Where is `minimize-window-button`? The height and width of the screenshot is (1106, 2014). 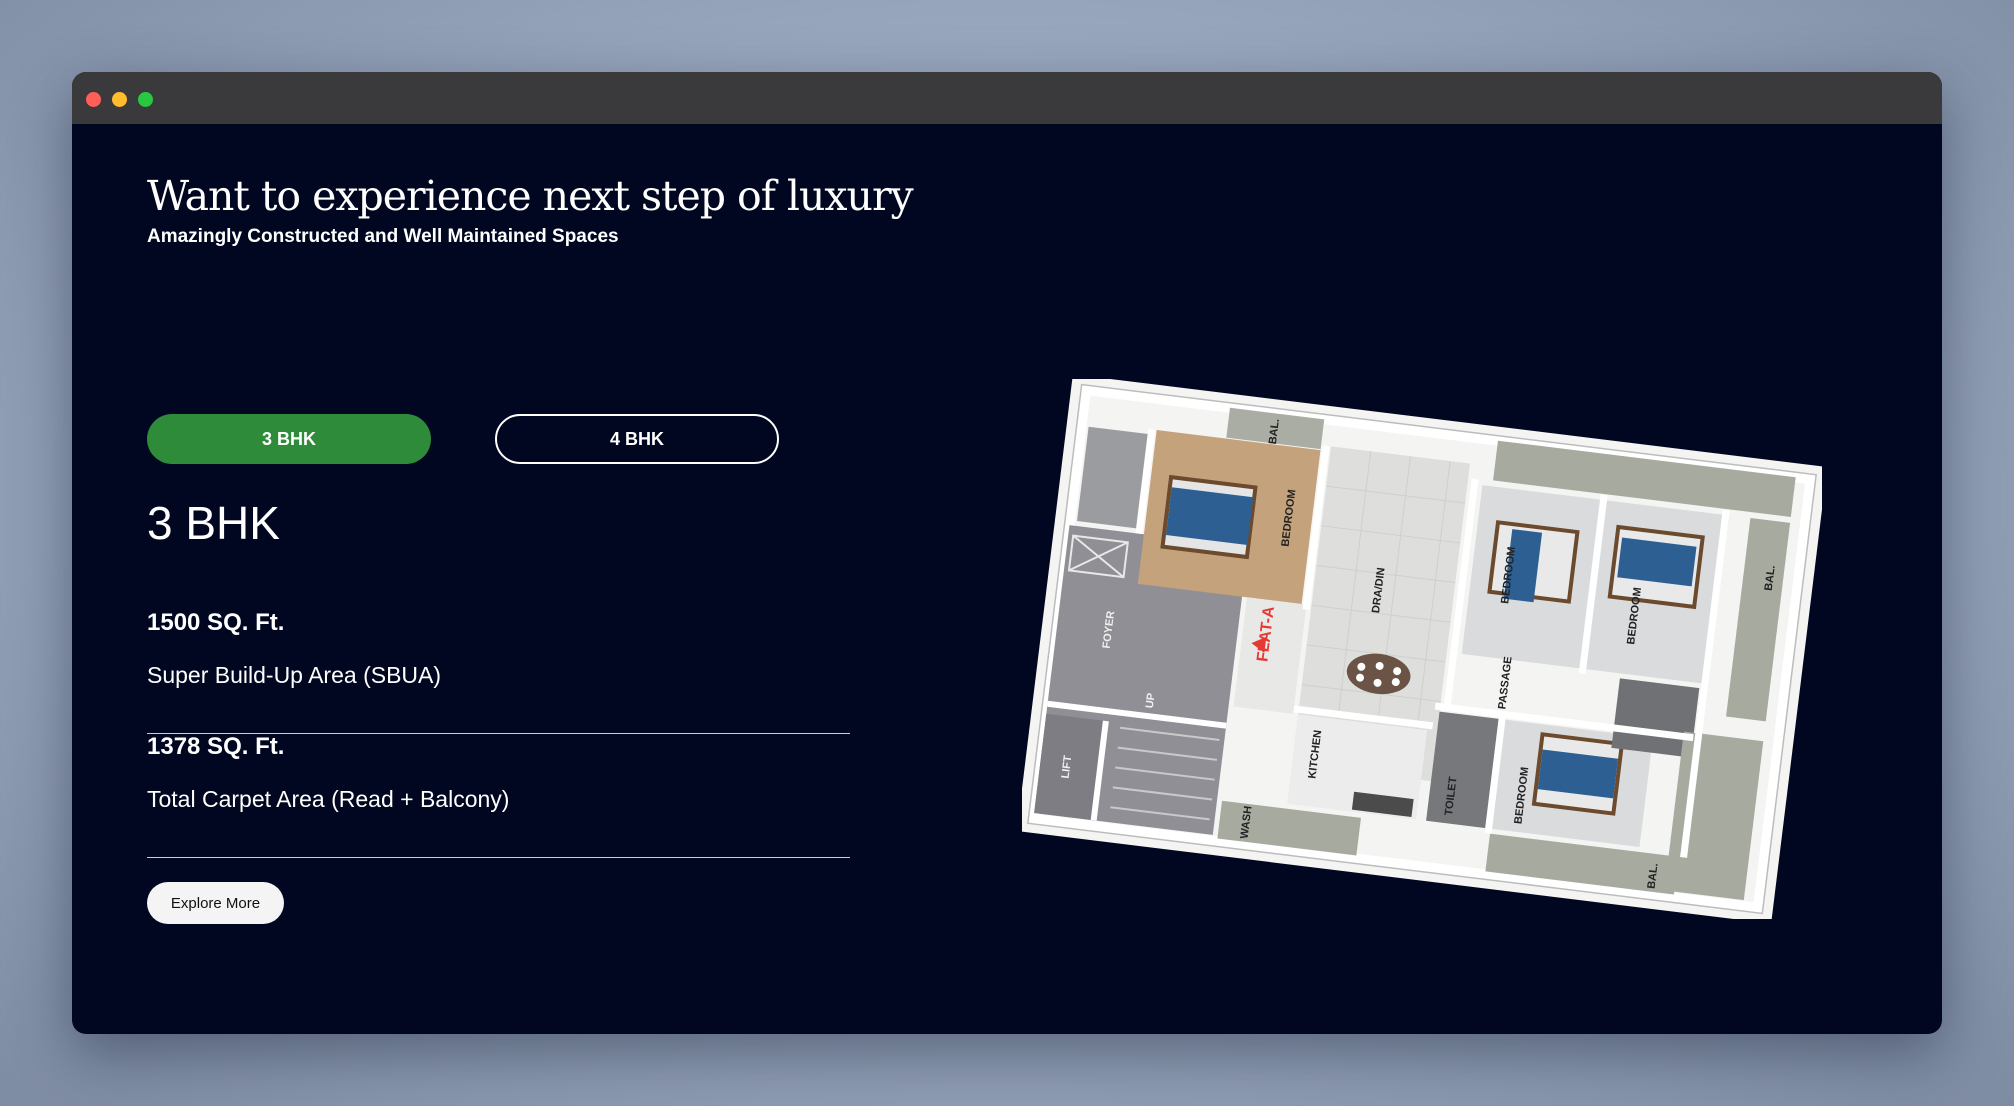 minimize-window-button is located at coordinates (119, 99).